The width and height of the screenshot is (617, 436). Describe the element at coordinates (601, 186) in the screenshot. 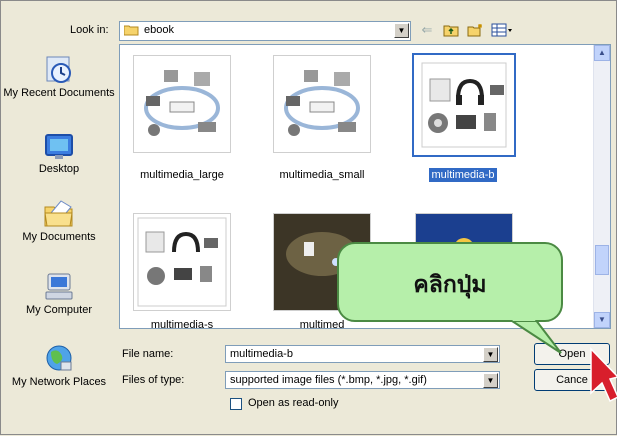

I see `file-list-scrollbar: ▲ ▼` at that location.